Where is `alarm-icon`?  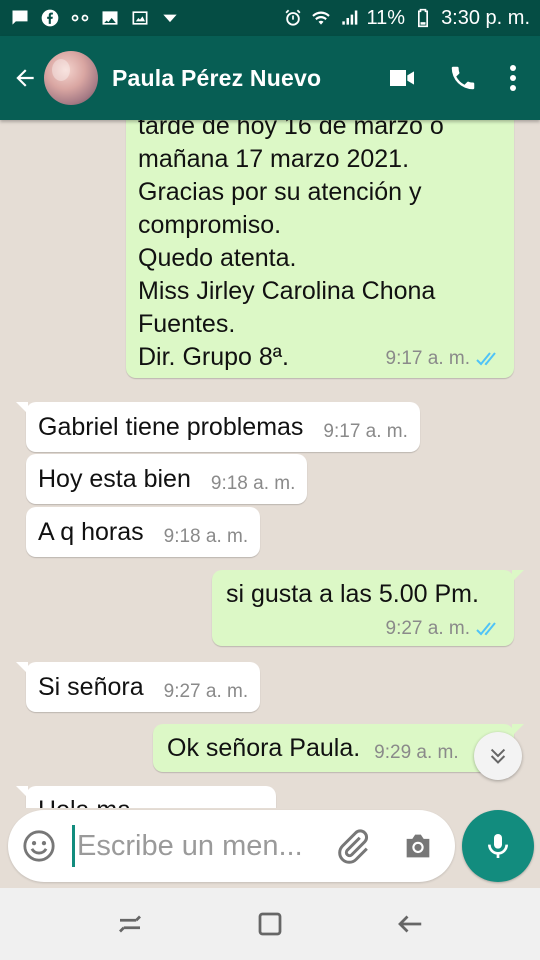
alarm-icon is located at coordinates (293, 18).